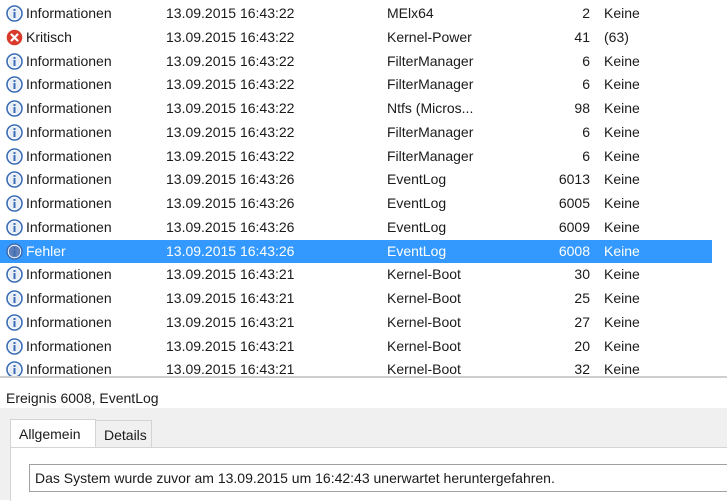  What do you see at coordinates (616, 36) in the screenshot?
I see `event-task: (63)` at bounding box center [616, 36].